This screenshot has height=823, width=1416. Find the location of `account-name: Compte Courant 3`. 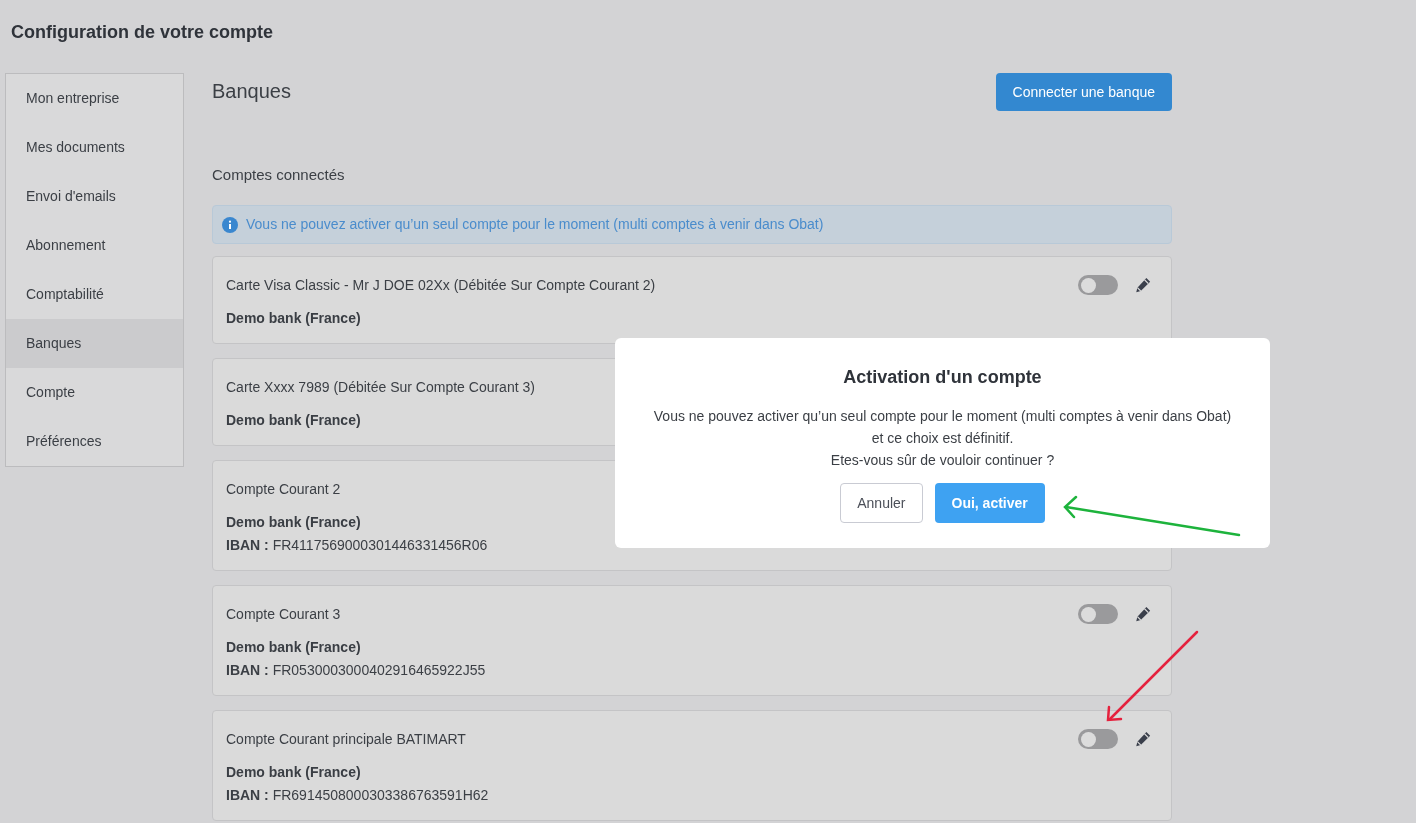

account-name: Compte Courant 3 is located at coordinates (283, 614).